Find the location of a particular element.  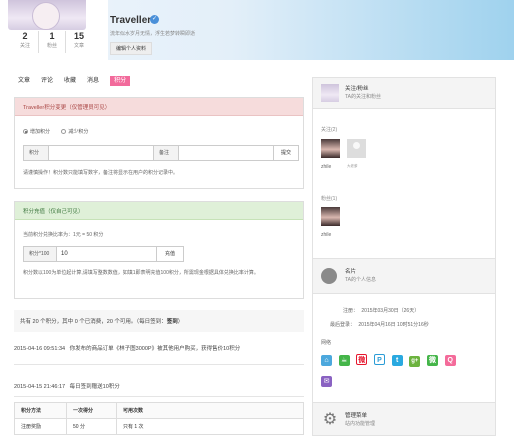

log-text: 每日签到赠送10积分 is located at coordinates (94, 387).